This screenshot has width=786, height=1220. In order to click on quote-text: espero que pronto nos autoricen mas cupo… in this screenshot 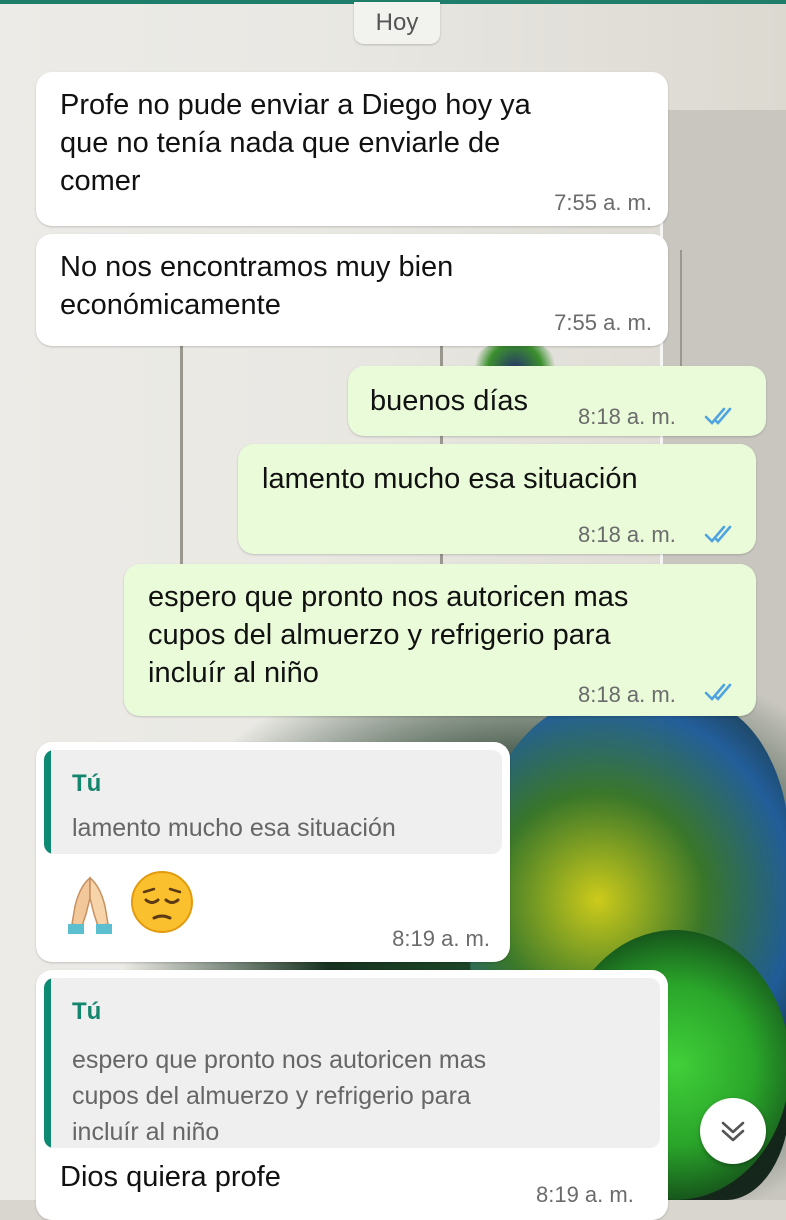, I will do `click(279, 1096)`.